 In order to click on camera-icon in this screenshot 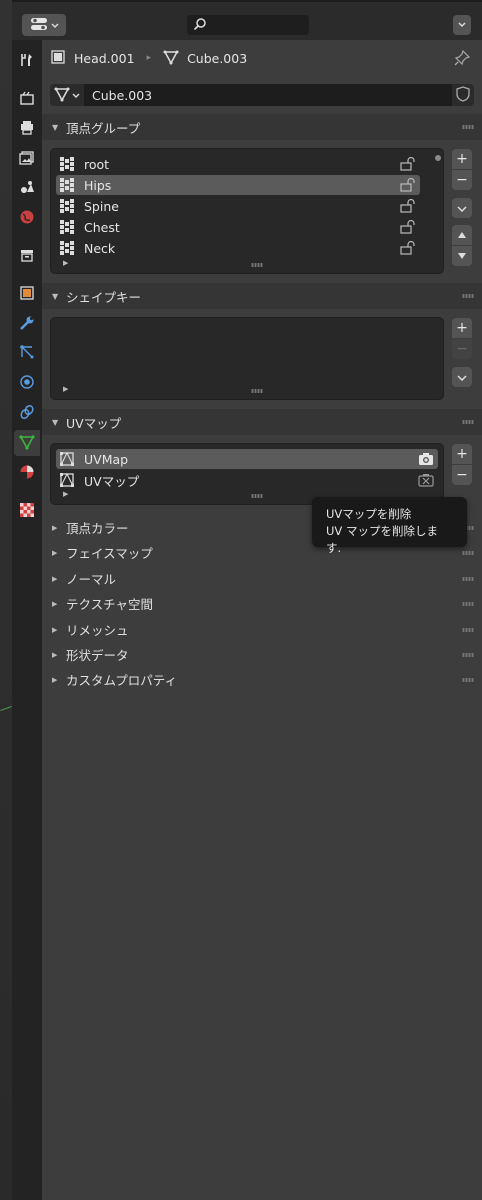, I will do `click(426, 460)`.